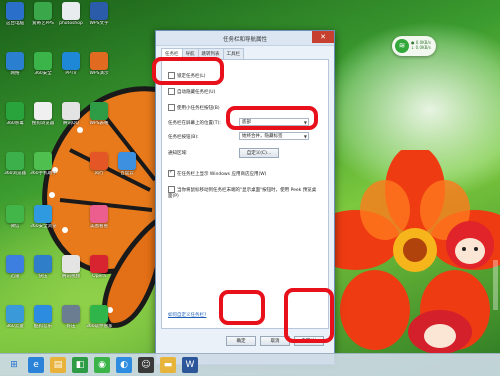 The height and width of the screenshot is (376, 500). I want to click on desktop-icon-360-cloud: 360云盘, so click(15, 317).